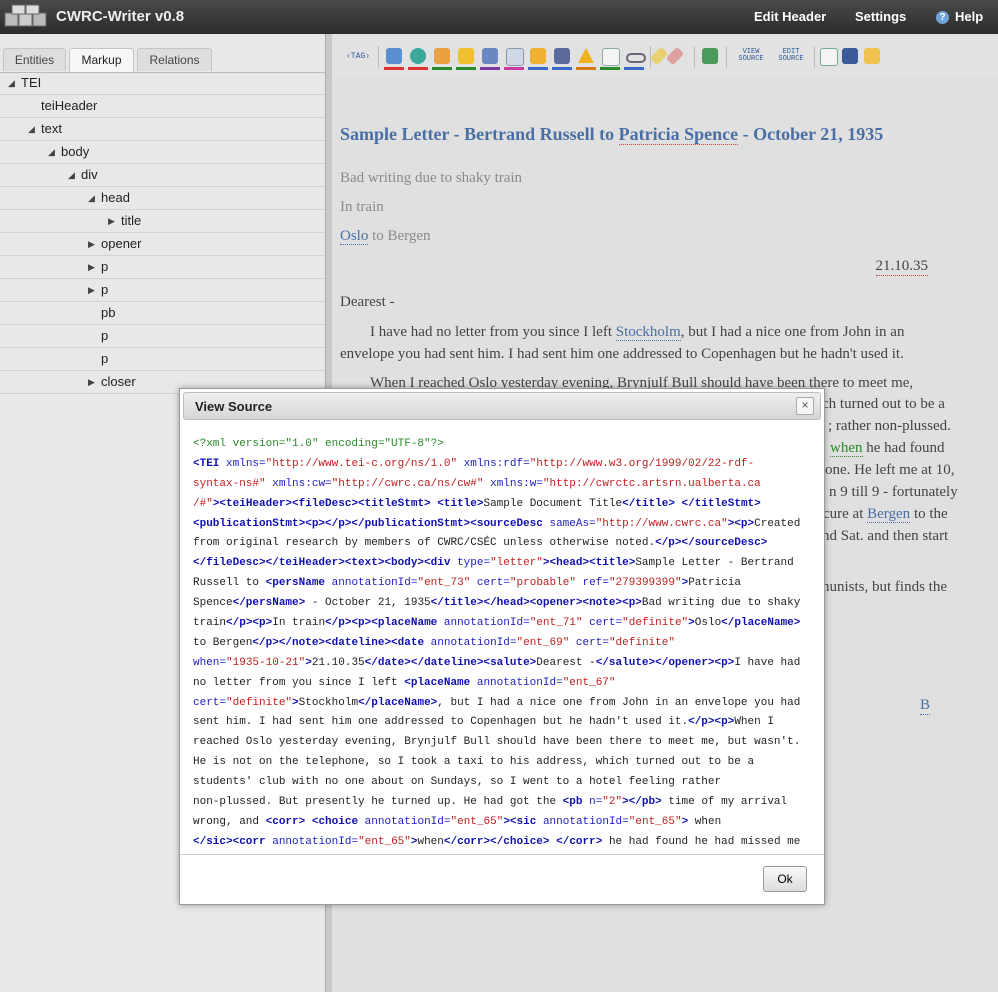 This screenshot has width=998, height=992. Describe the element at coordinates (710, 56) in the screenshot. I see `structure-icon` at that location.